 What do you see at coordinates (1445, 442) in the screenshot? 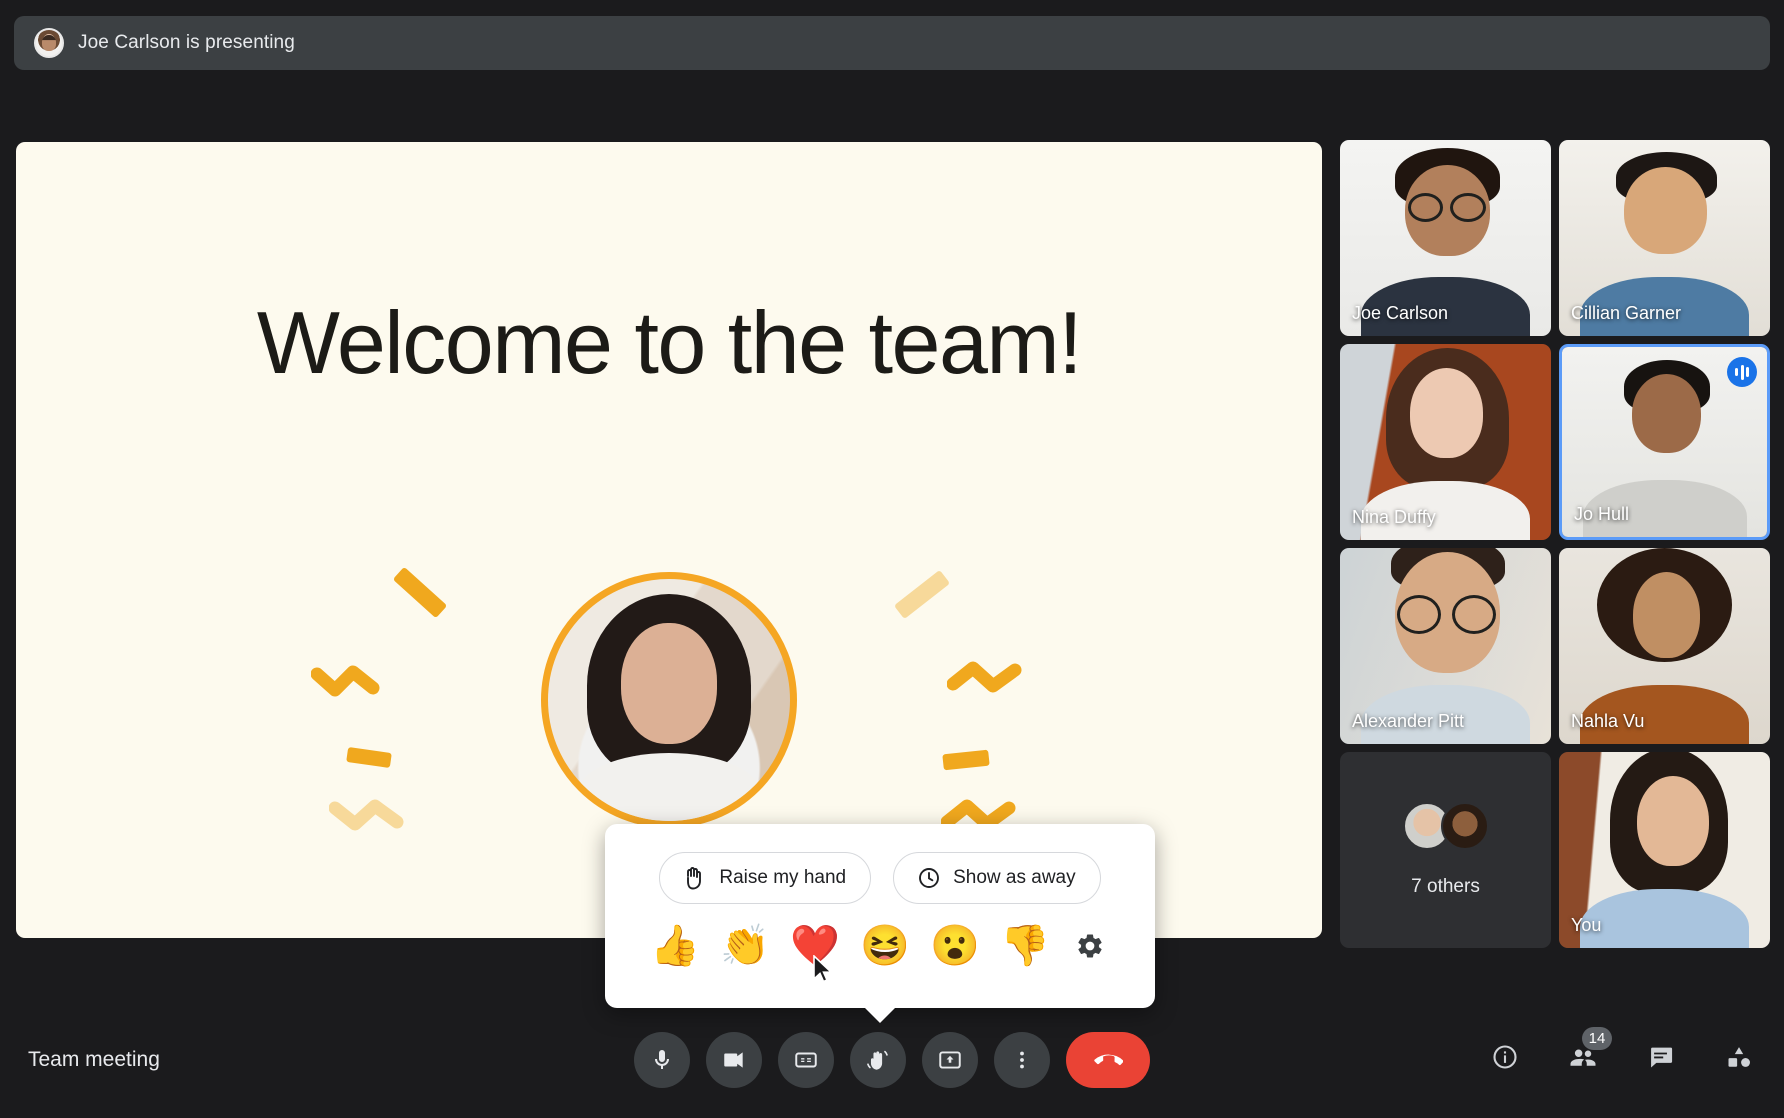
I see `participant-tile-nina-duffy: Nina Duffy` at bounding box center [1445, 442].